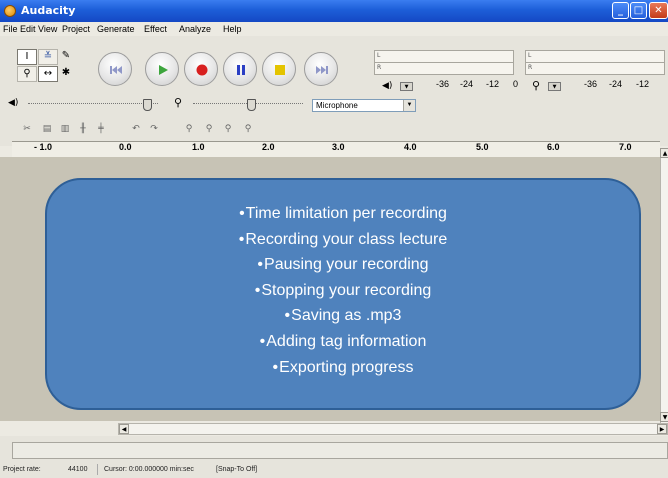 The height and width of the screenshot is (478, 668). I want to click on input-scale-label: -12, so click(643, 84).